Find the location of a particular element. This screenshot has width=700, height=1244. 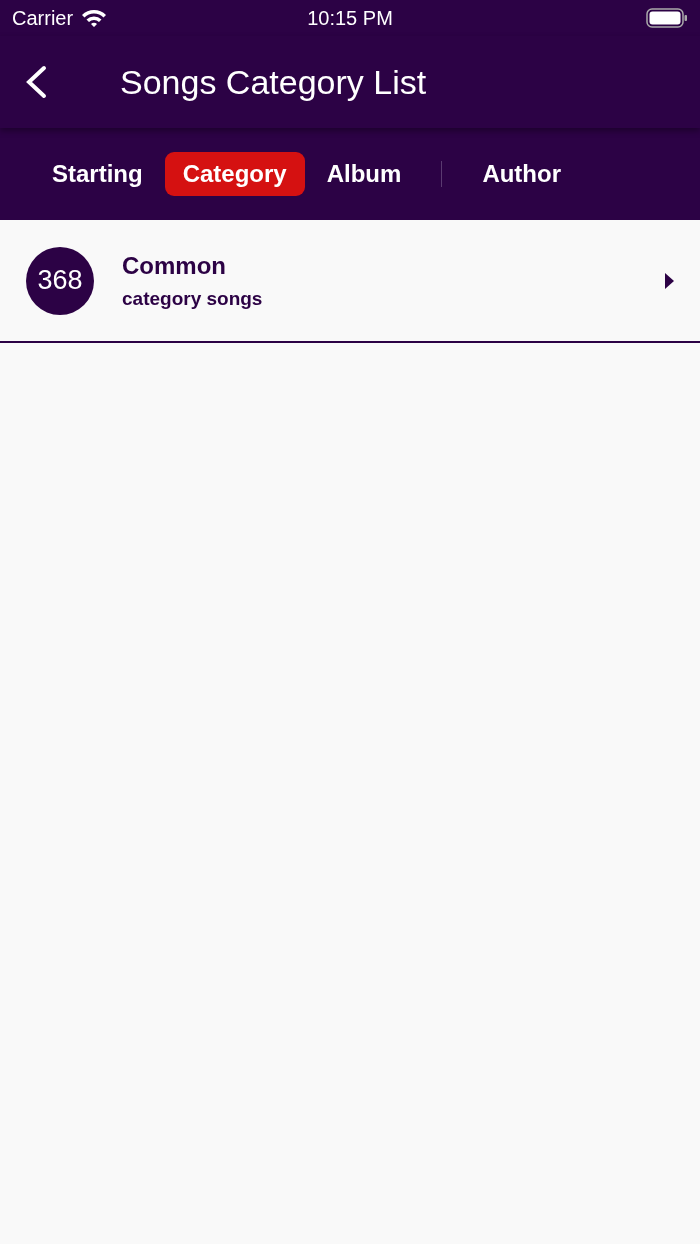

clock: 10:15 PM is located at coordinates (350, 18).